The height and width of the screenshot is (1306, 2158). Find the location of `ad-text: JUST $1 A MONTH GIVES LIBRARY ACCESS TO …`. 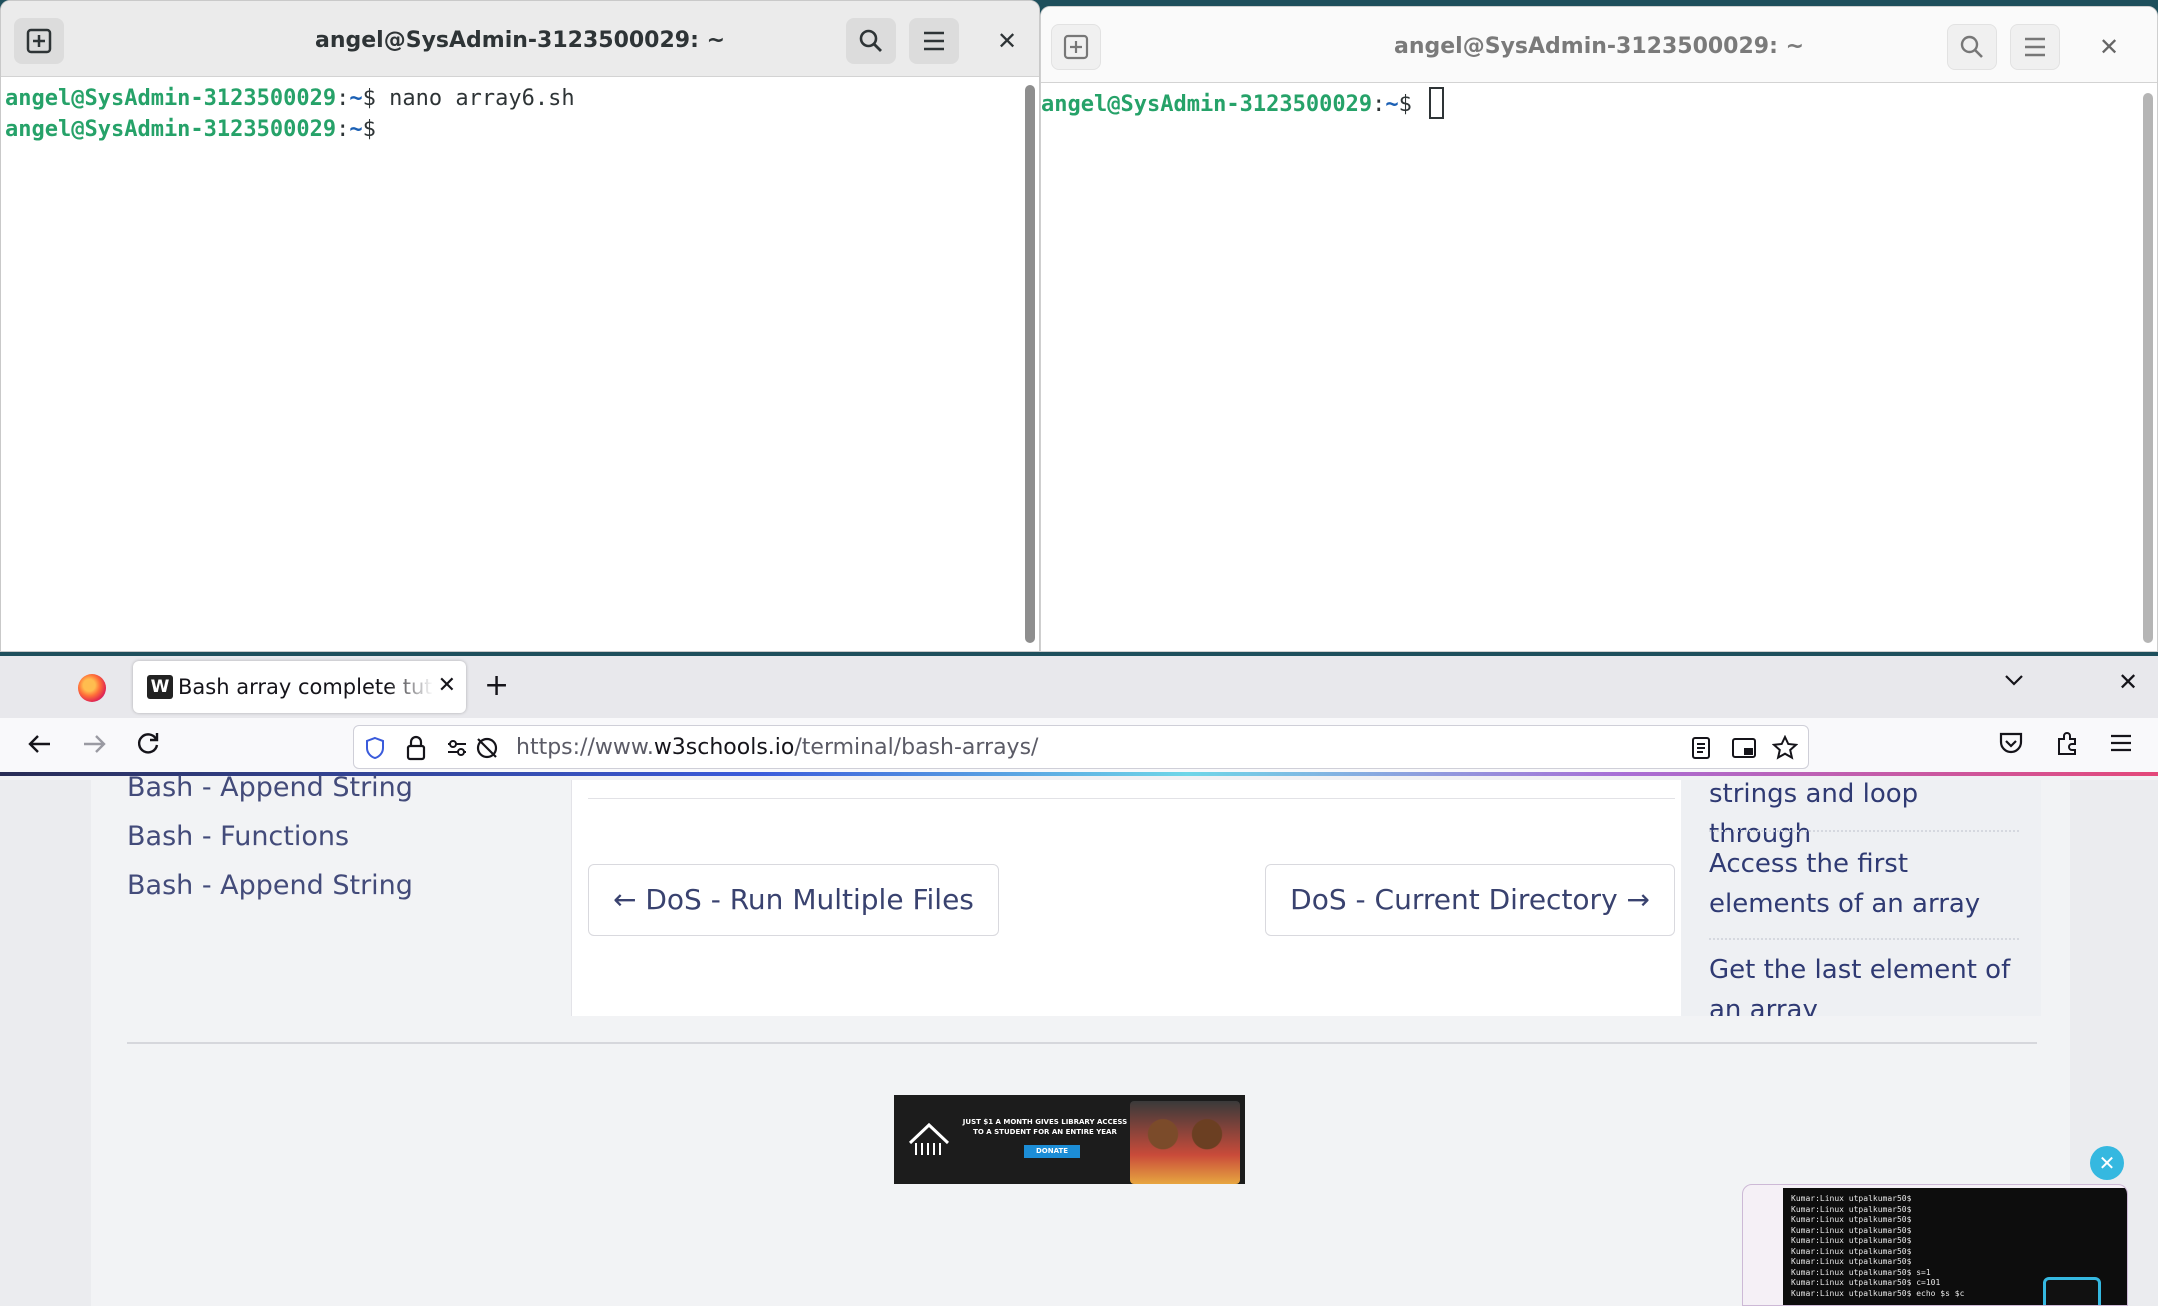

ad-text: JUST $1 A MONTH GIVES LIBRARY ACCESS TO … is located at coordinates (1045, 1127).